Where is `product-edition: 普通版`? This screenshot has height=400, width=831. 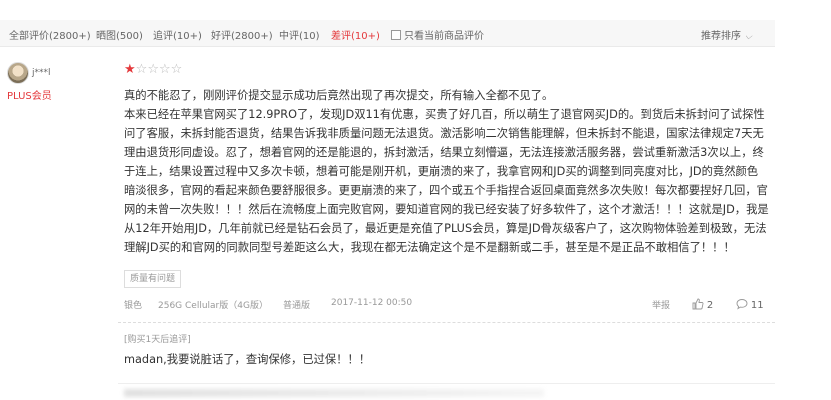 product-edition: 普通版 is located at coordinates (297, 306).